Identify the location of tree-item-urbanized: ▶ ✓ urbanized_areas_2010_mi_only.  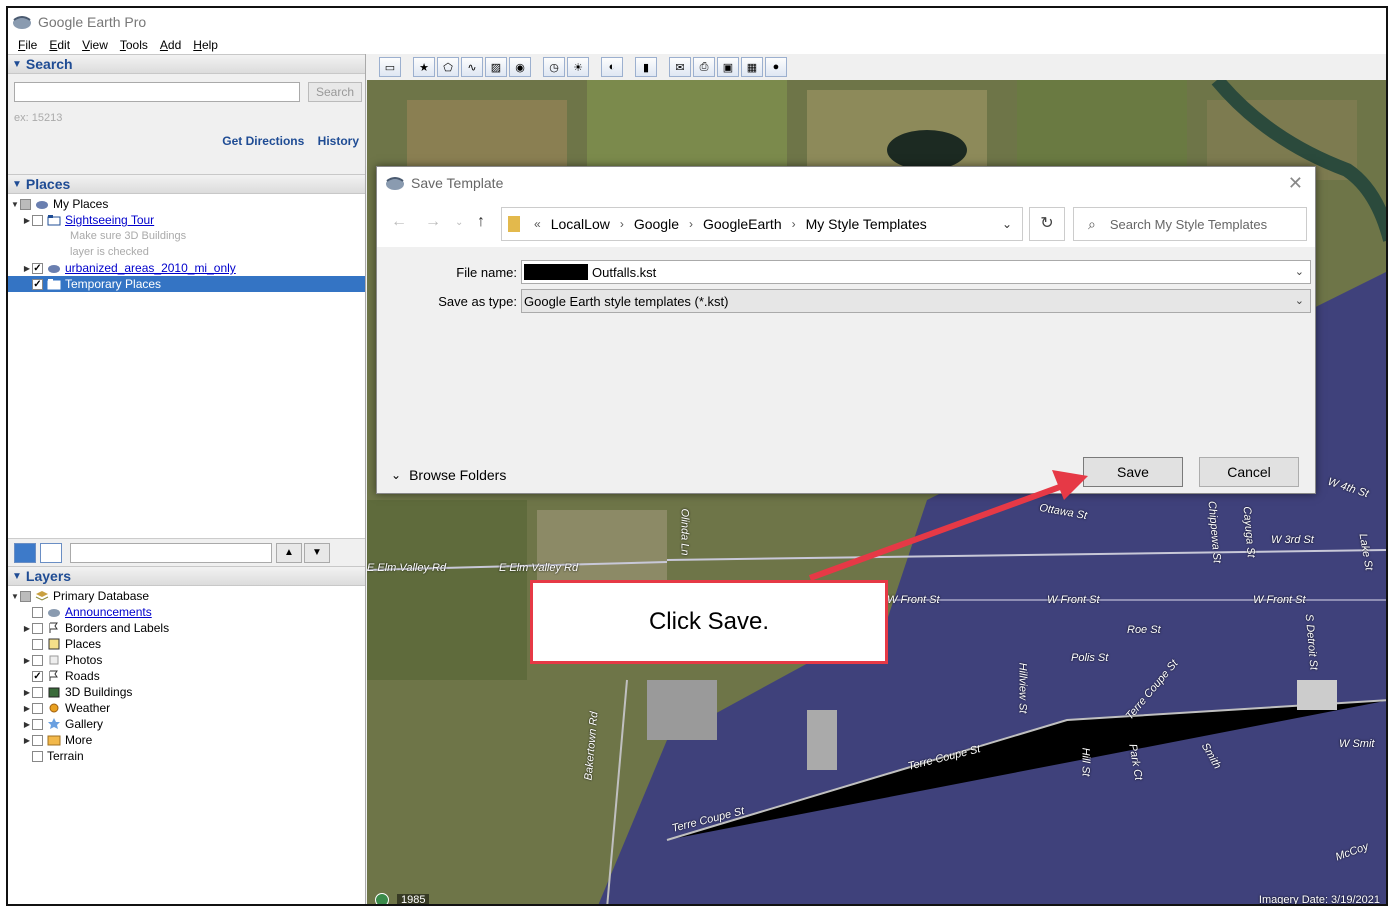
(186, 268).